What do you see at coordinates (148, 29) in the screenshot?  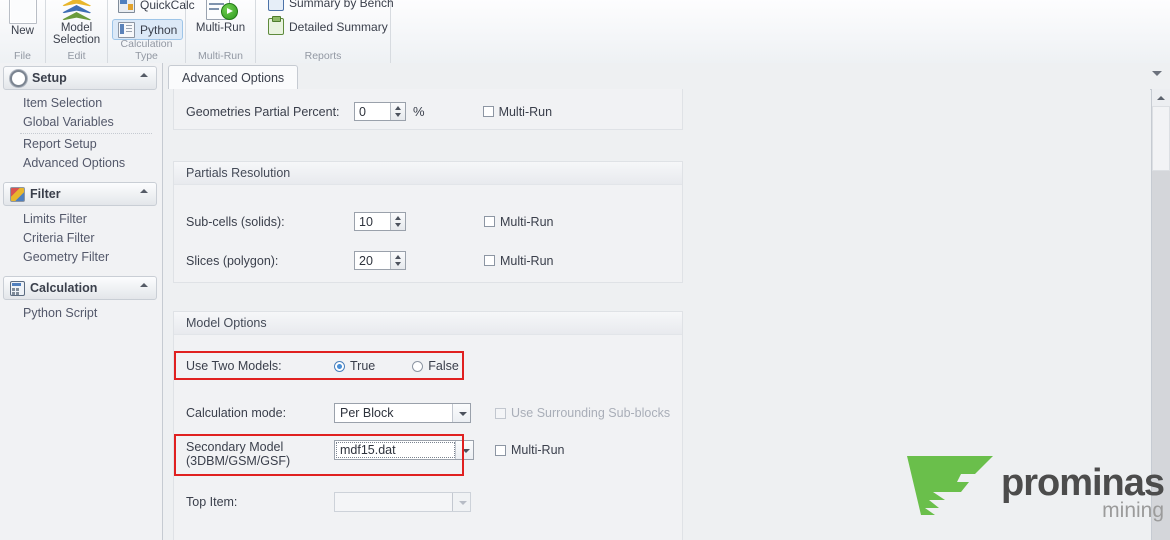 I see `python-button: Python` at bounding box center [148, 29].